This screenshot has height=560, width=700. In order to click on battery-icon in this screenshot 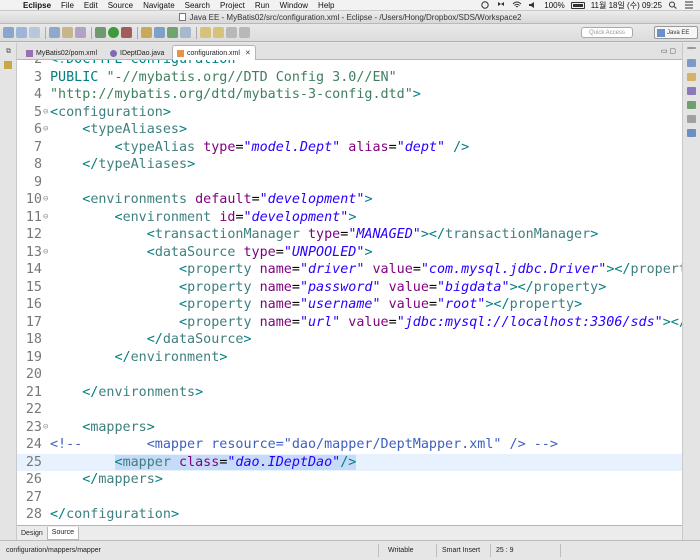, I will do `click(577, 5)`.